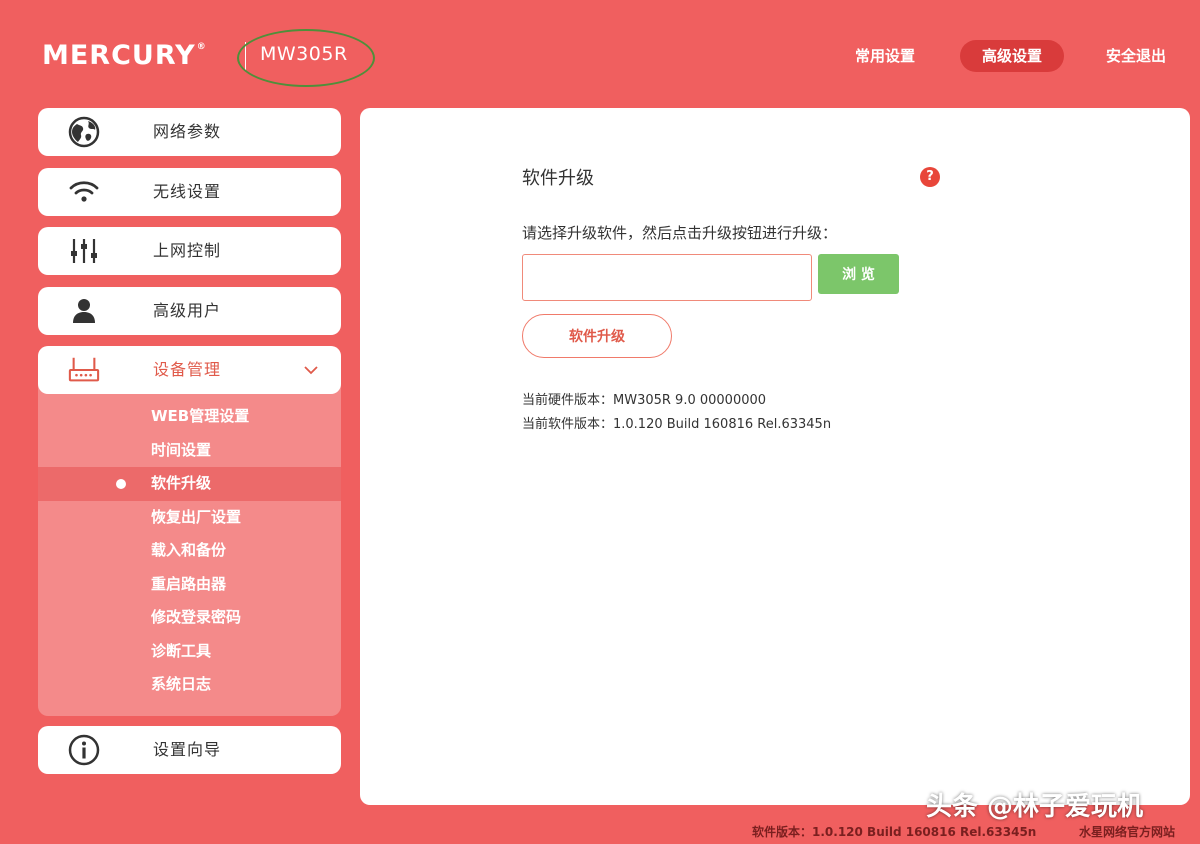 The height and width of the screenshot is (844, 1200). I want to click on sidebar-item-label: 设备管理, so click(187, 369).